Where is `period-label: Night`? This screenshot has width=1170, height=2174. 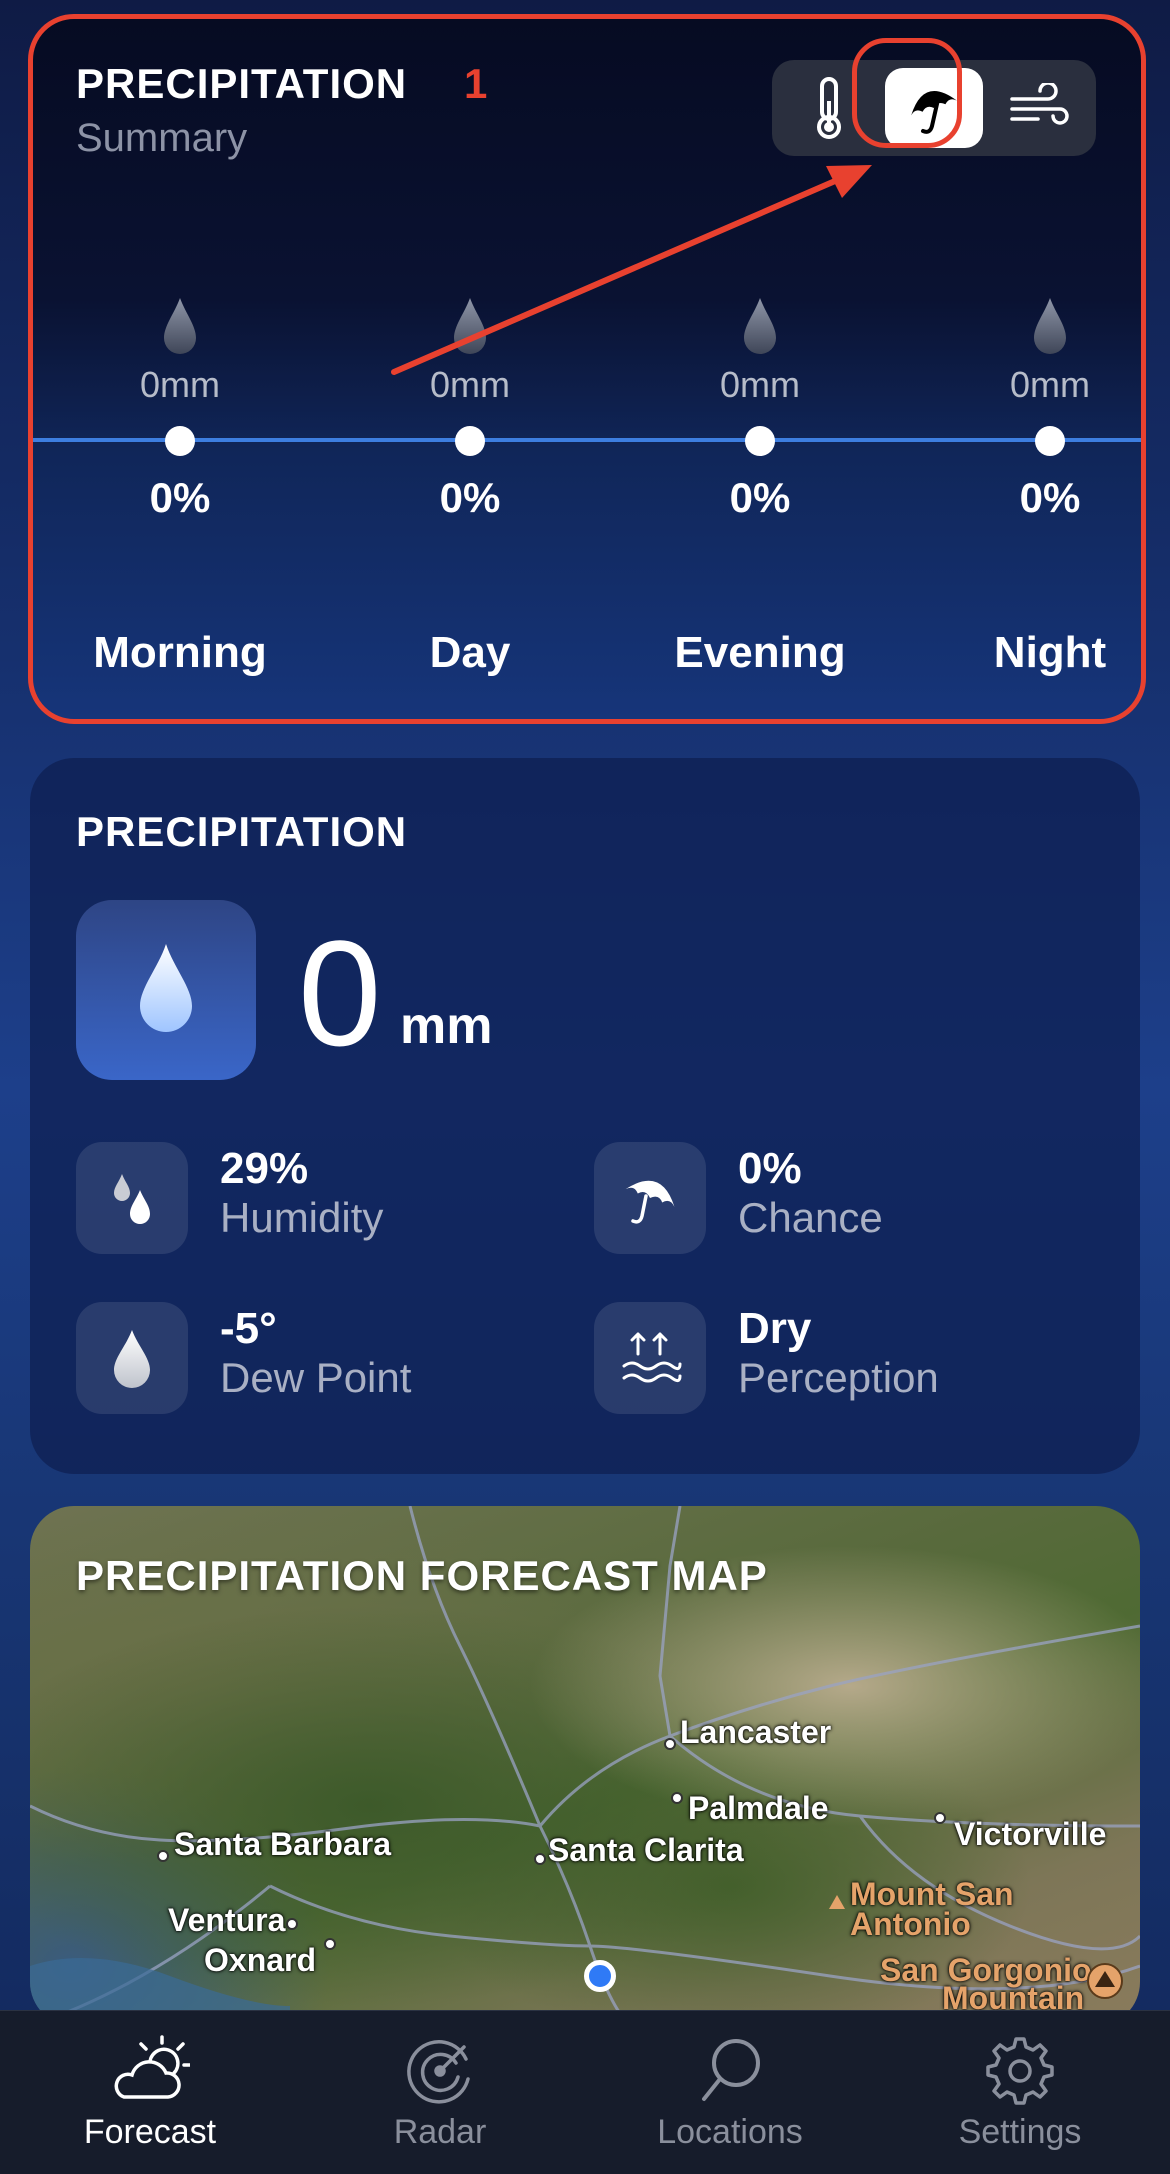
period-label: Night is located at coordinates (1050, 652).